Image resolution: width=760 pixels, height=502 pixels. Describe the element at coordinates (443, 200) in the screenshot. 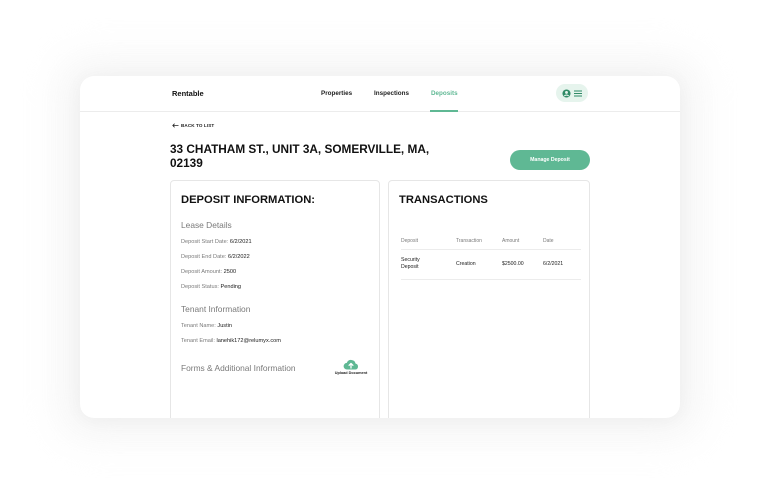

I see `transactions-title: TRANSACTIONS` at that location.